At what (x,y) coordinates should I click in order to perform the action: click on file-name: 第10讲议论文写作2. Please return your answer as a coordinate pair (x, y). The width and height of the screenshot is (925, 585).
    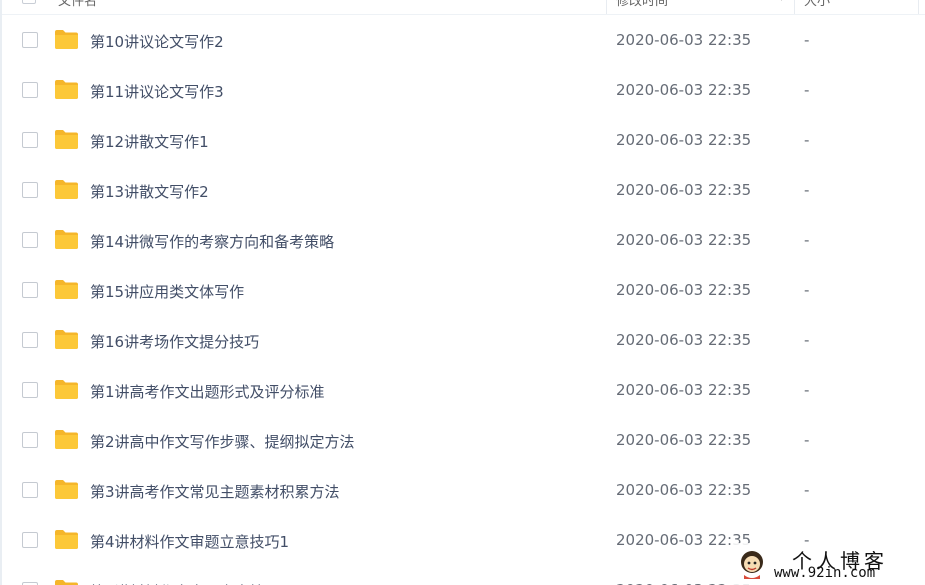
    Looking at the image, I should click on (157, 41).